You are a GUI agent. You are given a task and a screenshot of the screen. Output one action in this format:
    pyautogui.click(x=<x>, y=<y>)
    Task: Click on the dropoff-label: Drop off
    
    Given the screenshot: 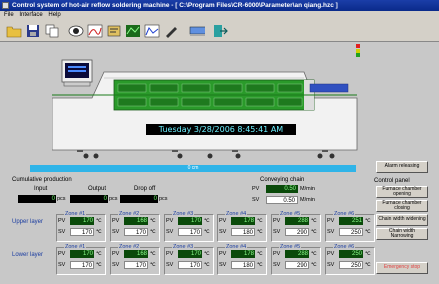 What is the action you would take?
    pyautogui.click(x=145, y=189)
    